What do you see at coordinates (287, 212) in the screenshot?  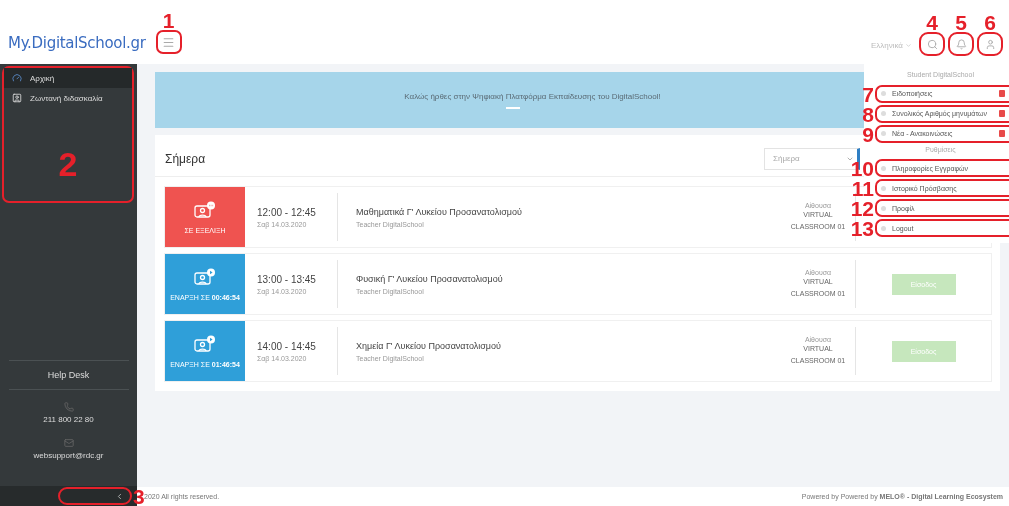 I see `lesson-time: 12:00 - 12:45` at bounding box center [287, 212].